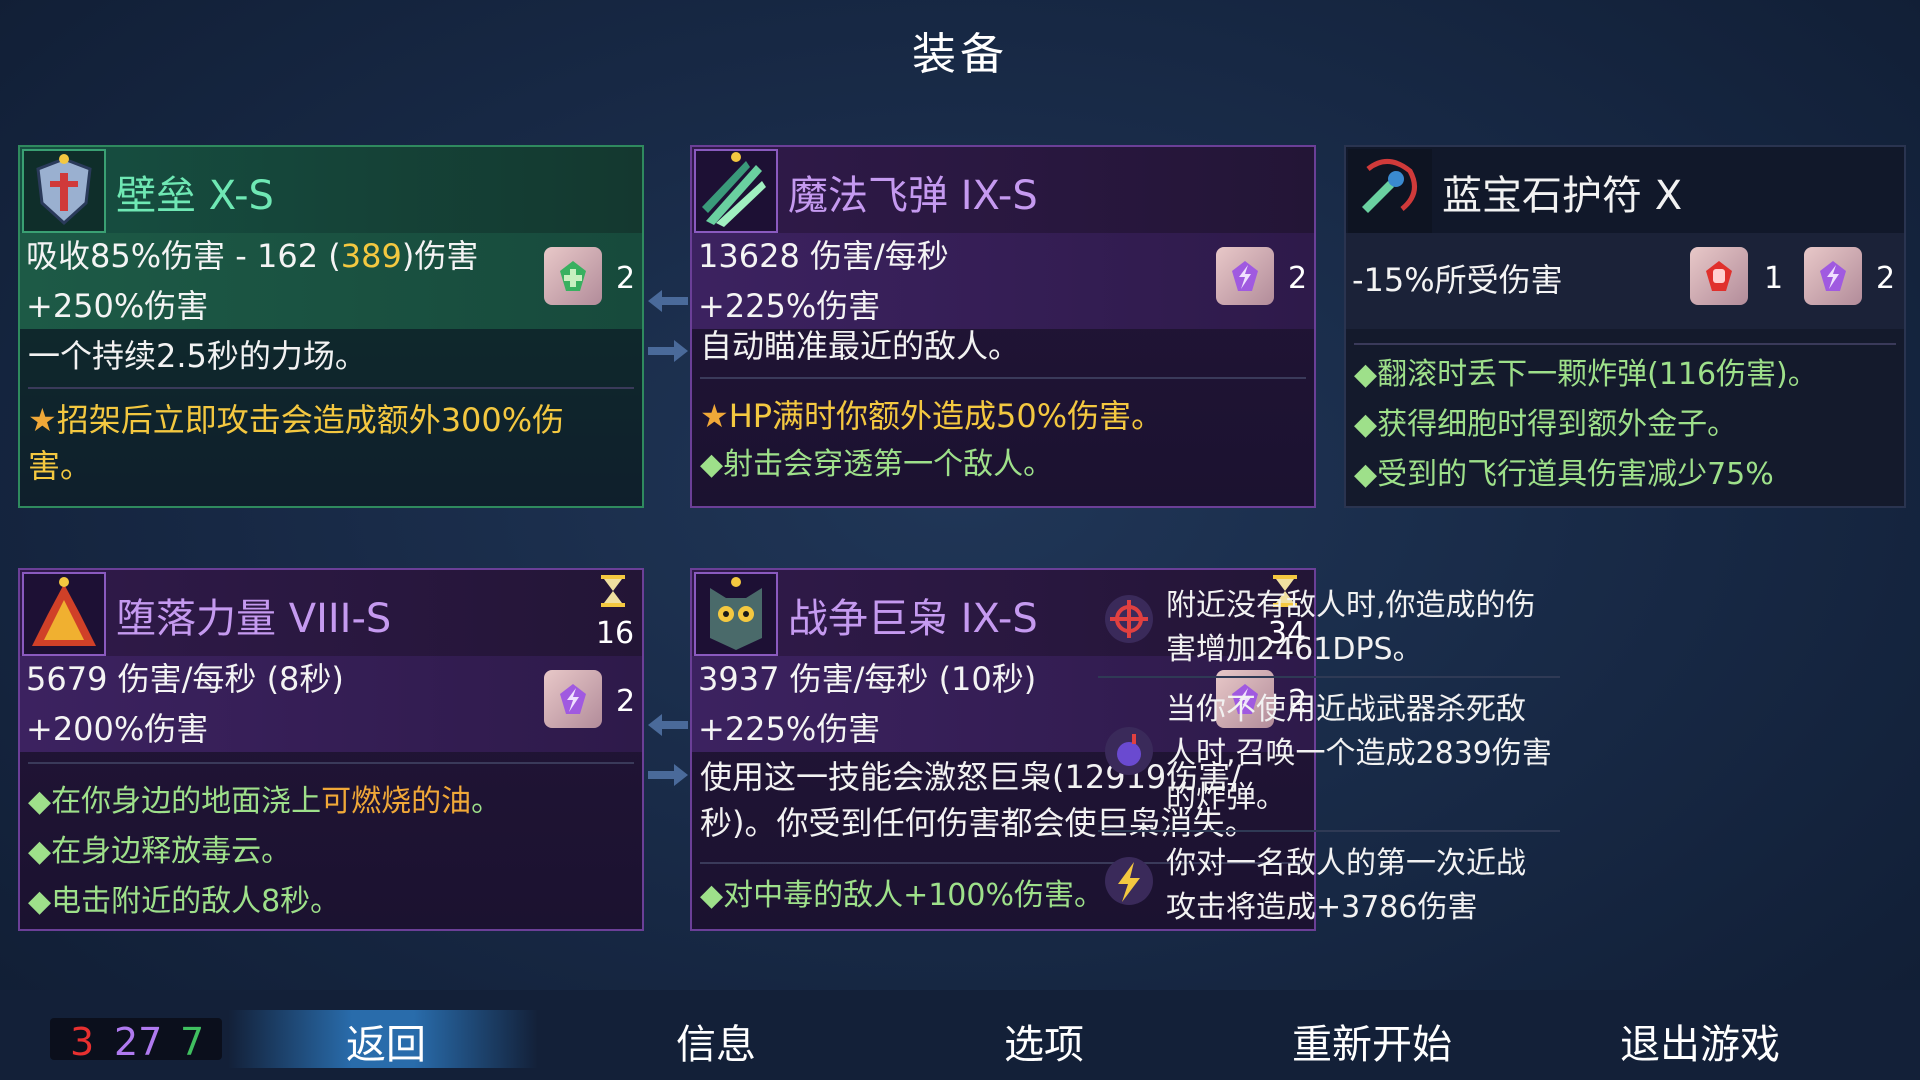 The image size is (1920, 1080). I want to click on item-stat-line: 吸收85%伤害 - 162 (389)伤害, so click(252, 256).